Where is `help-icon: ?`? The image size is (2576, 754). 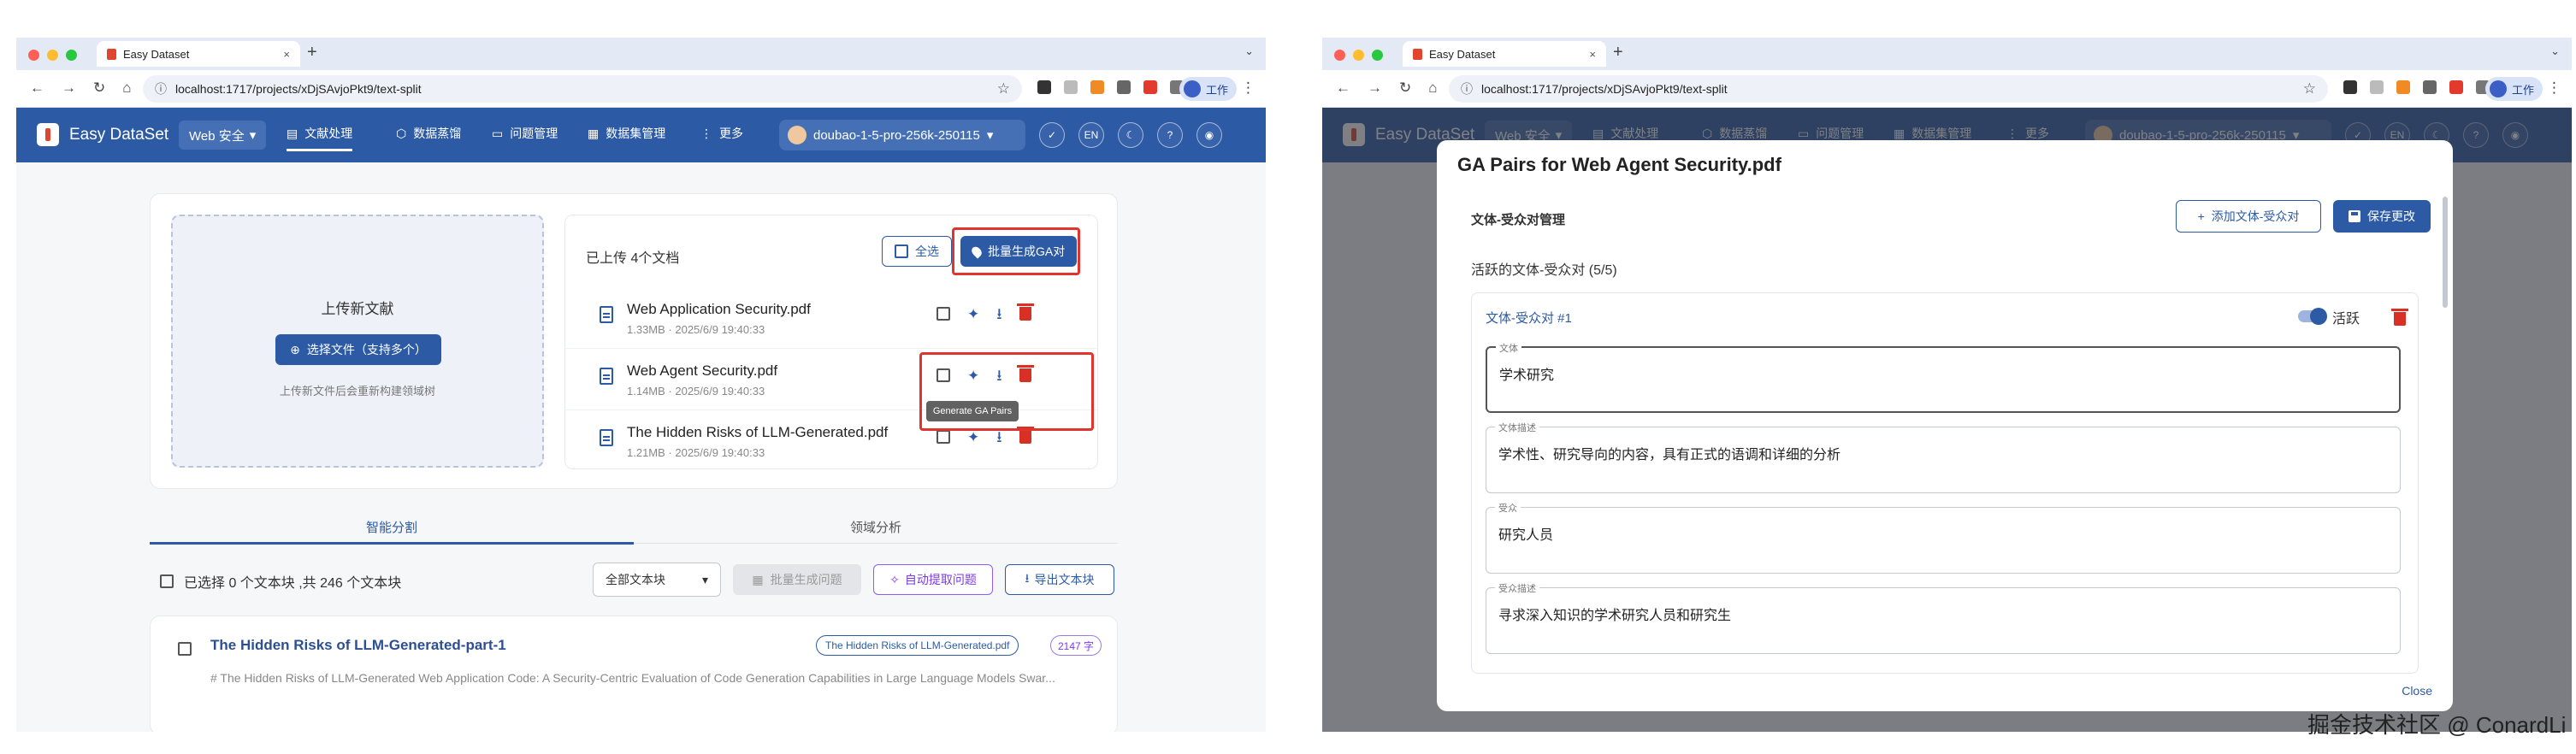 help-icon: ? is located at coordinates (1170, 135).